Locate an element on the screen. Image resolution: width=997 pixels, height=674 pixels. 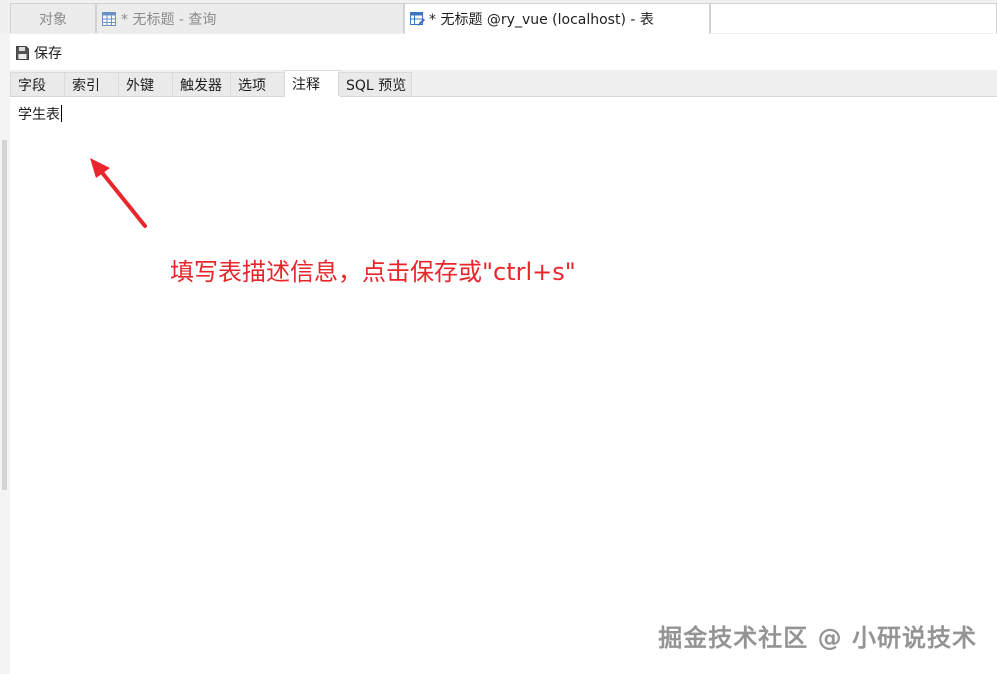
tab-untitled-table: * 无标题 @ry_vue (localhost) - 表 is located at coordinates (557, 18).